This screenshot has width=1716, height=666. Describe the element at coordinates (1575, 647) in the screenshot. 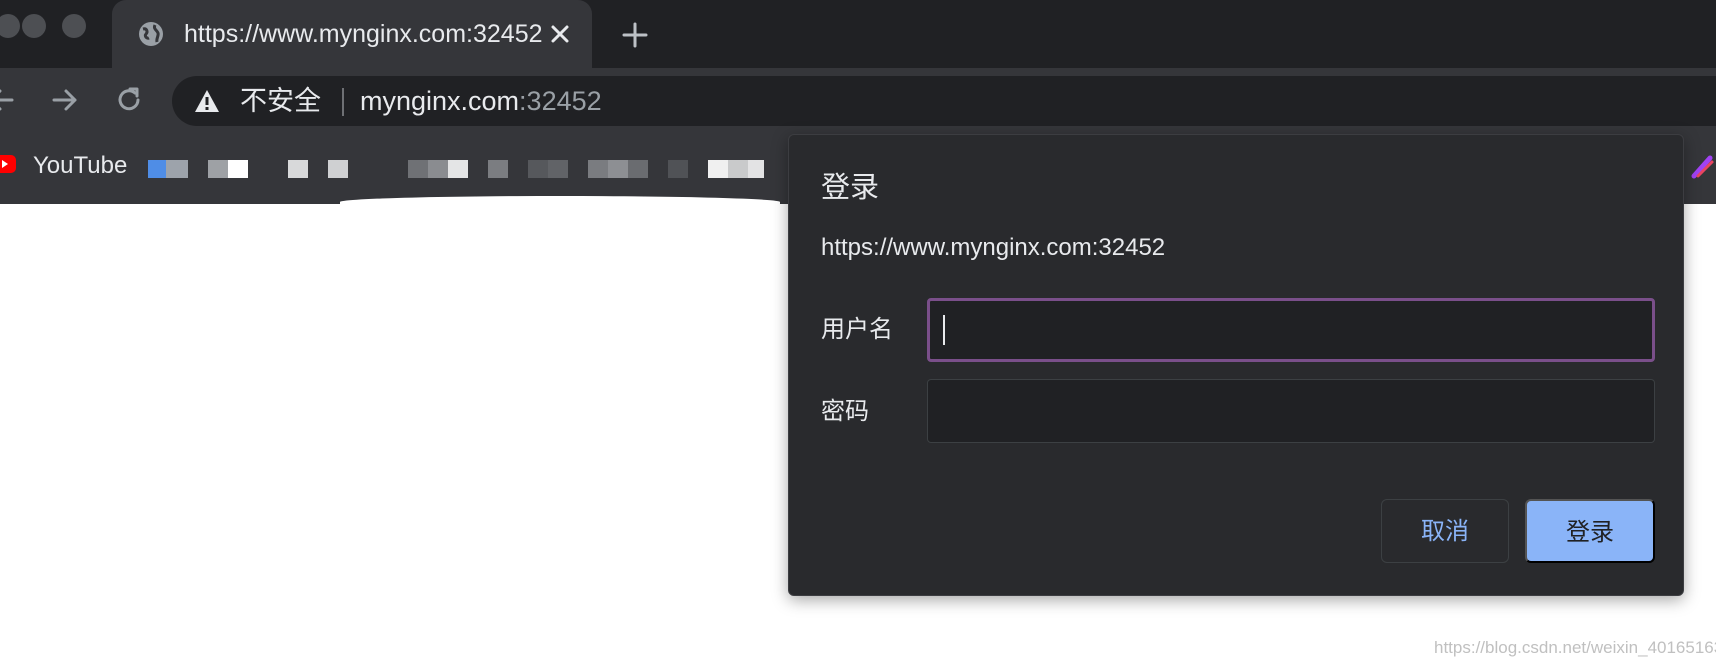

I see `watermark: https://blog.csdn.net/weixin_40165163` at that location.